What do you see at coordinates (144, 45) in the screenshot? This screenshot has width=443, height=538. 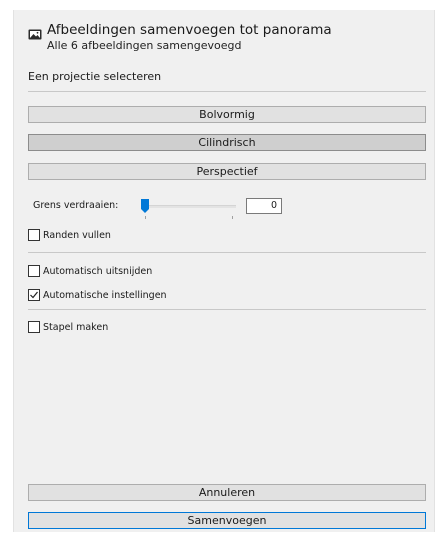 I see `dialog-subtitle: Alle 6 afbeeldingen samengevoegd` at bounding box center [144, 45].